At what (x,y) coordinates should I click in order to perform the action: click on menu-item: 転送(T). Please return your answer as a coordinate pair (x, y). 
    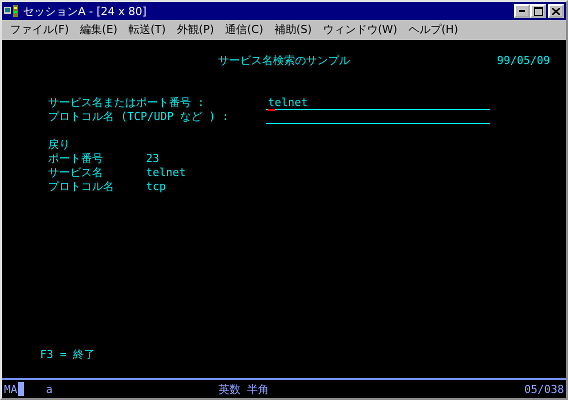
    Looking at the image, I should click on (147, 29).